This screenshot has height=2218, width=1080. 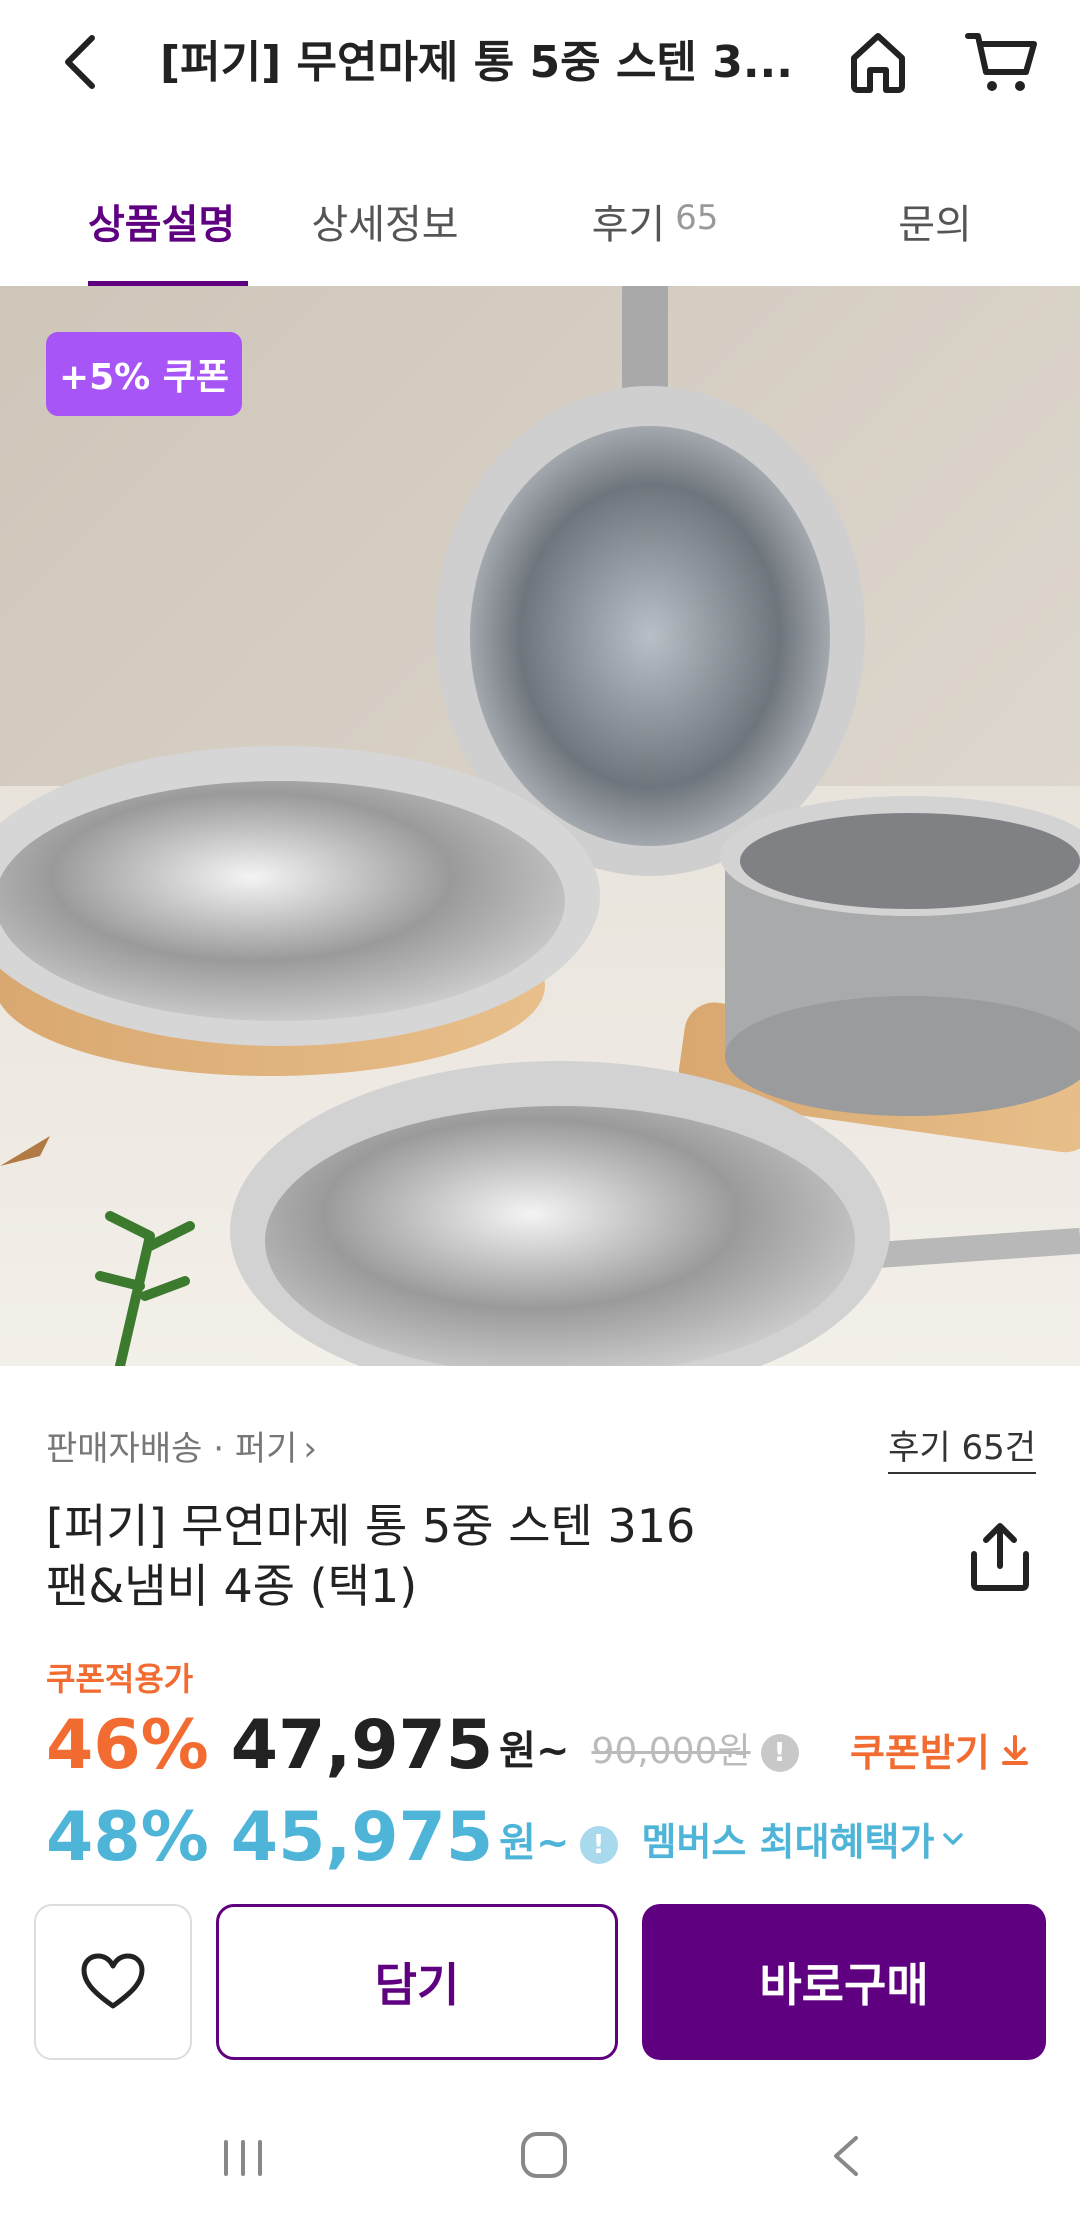 I want to click on home-square-icon, so click(x=544, y=2155).